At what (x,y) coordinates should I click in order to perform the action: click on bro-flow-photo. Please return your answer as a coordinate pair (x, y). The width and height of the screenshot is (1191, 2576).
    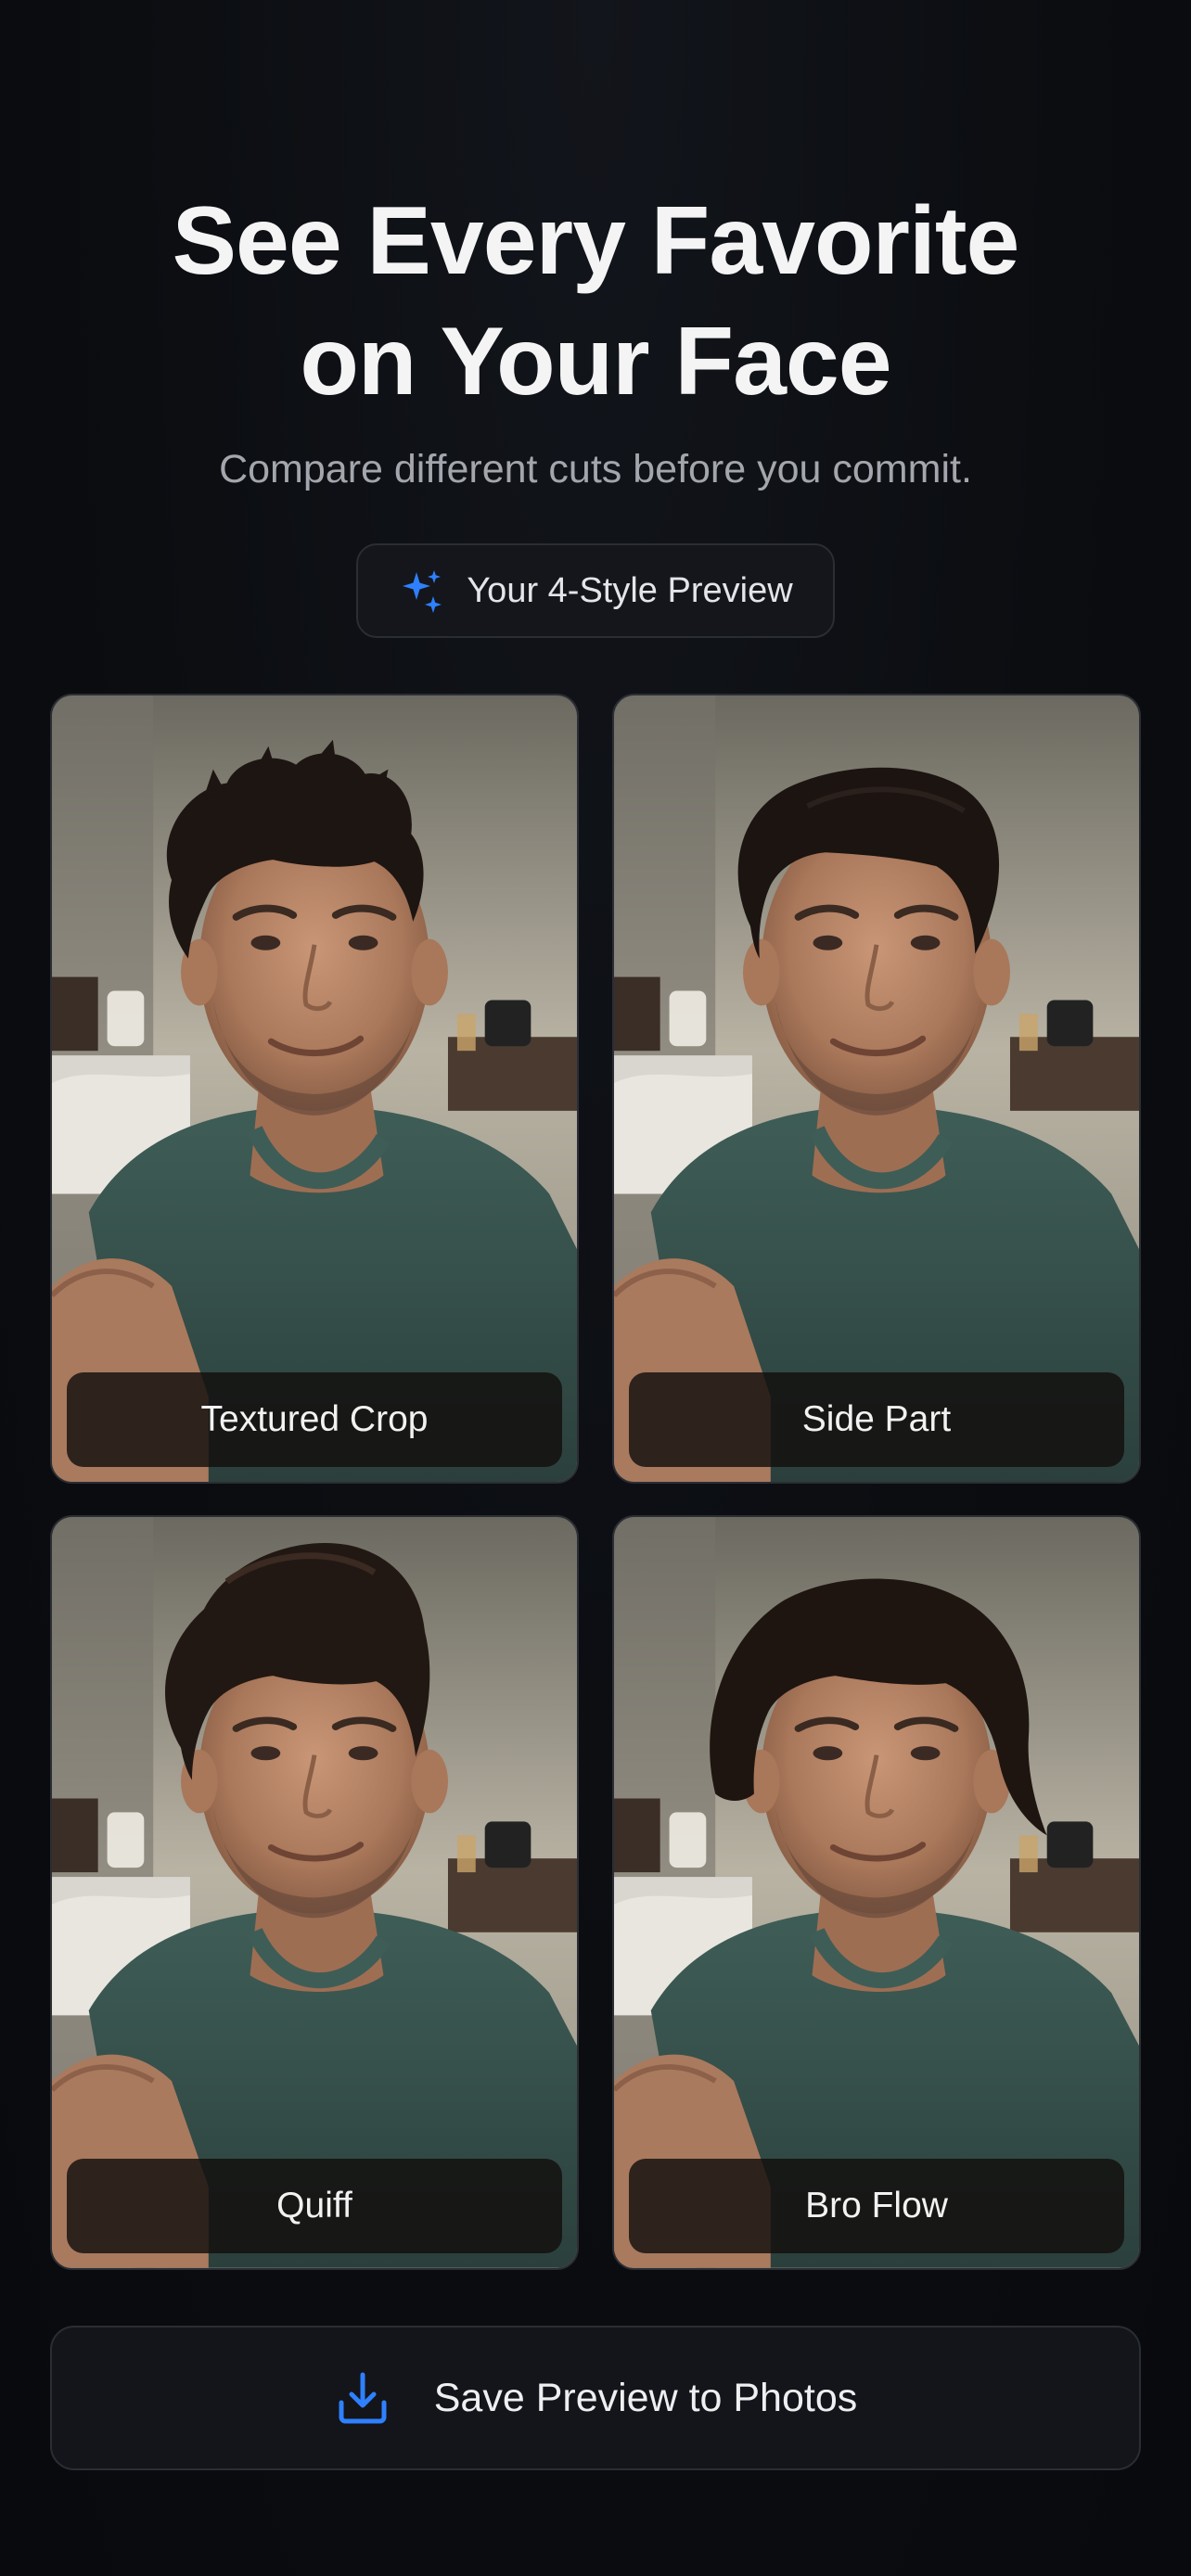
    Looking at the image, I should click on (876, 1893).